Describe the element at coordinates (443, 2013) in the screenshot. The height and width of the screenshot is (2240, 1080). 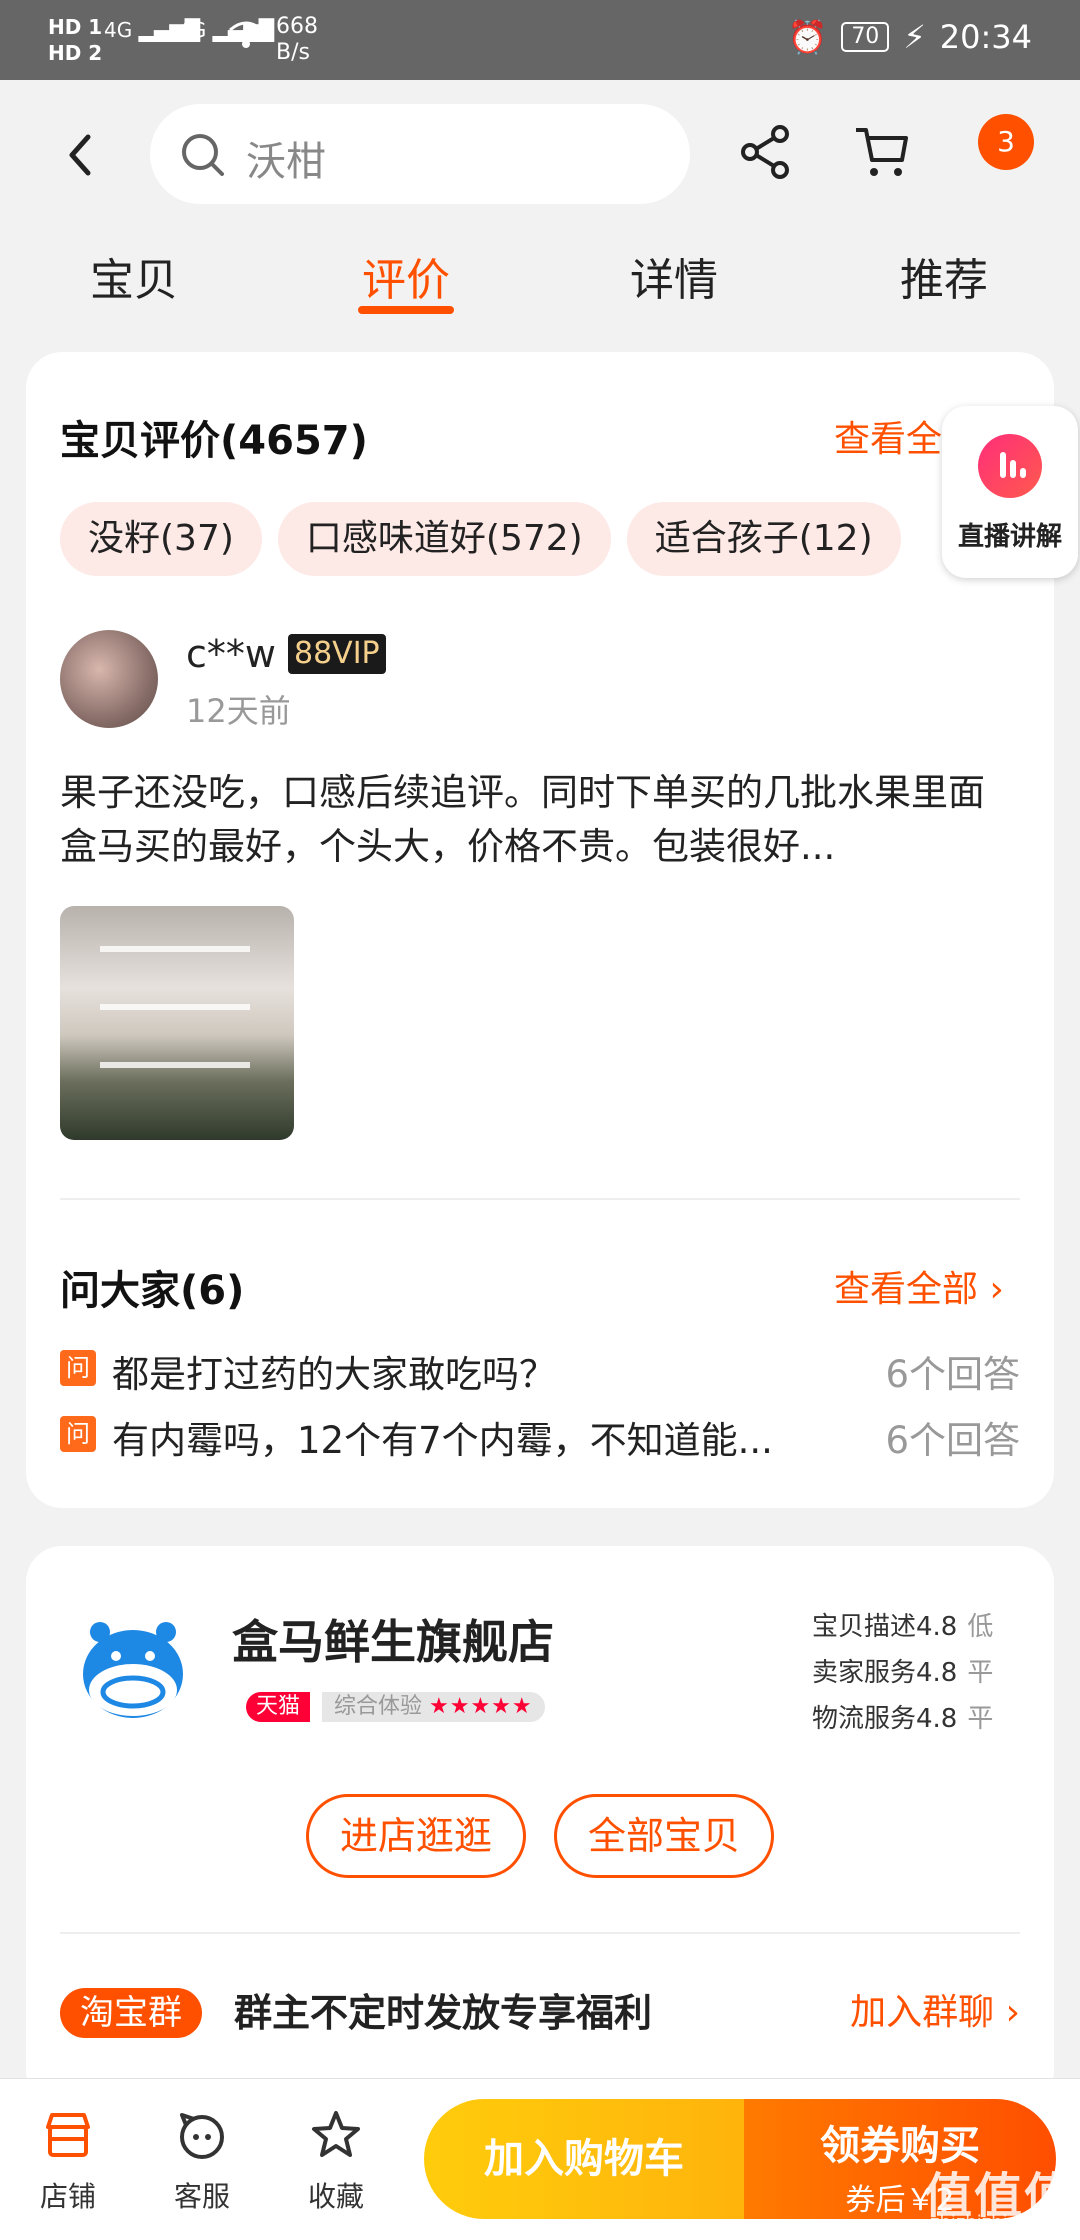
I see `group-text: 群主不定时发放专享福利` at that location.